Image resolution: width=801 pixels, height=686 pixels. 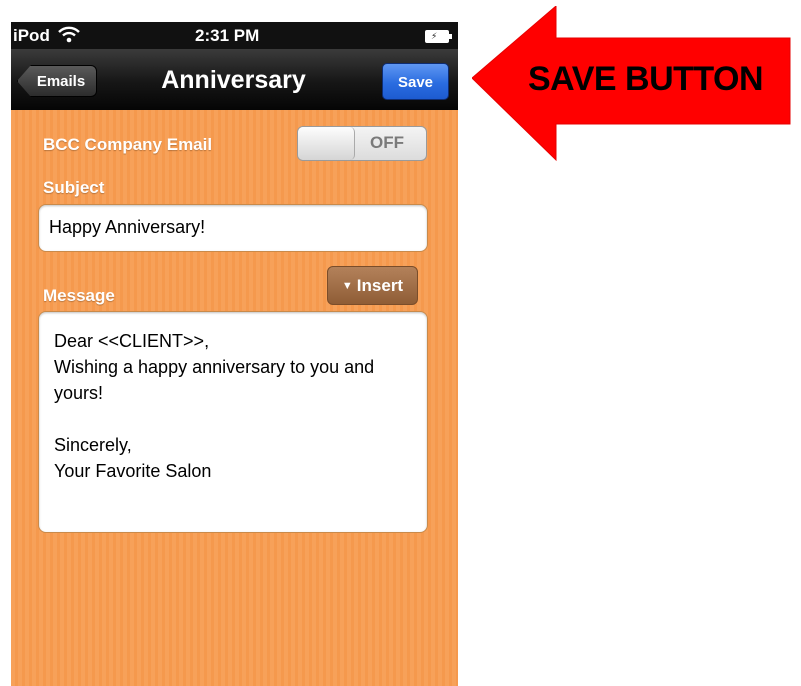 What do you see at coordinates (233, 419) in the screenshot?
I see `message-line` at bounding box center [233, 419].